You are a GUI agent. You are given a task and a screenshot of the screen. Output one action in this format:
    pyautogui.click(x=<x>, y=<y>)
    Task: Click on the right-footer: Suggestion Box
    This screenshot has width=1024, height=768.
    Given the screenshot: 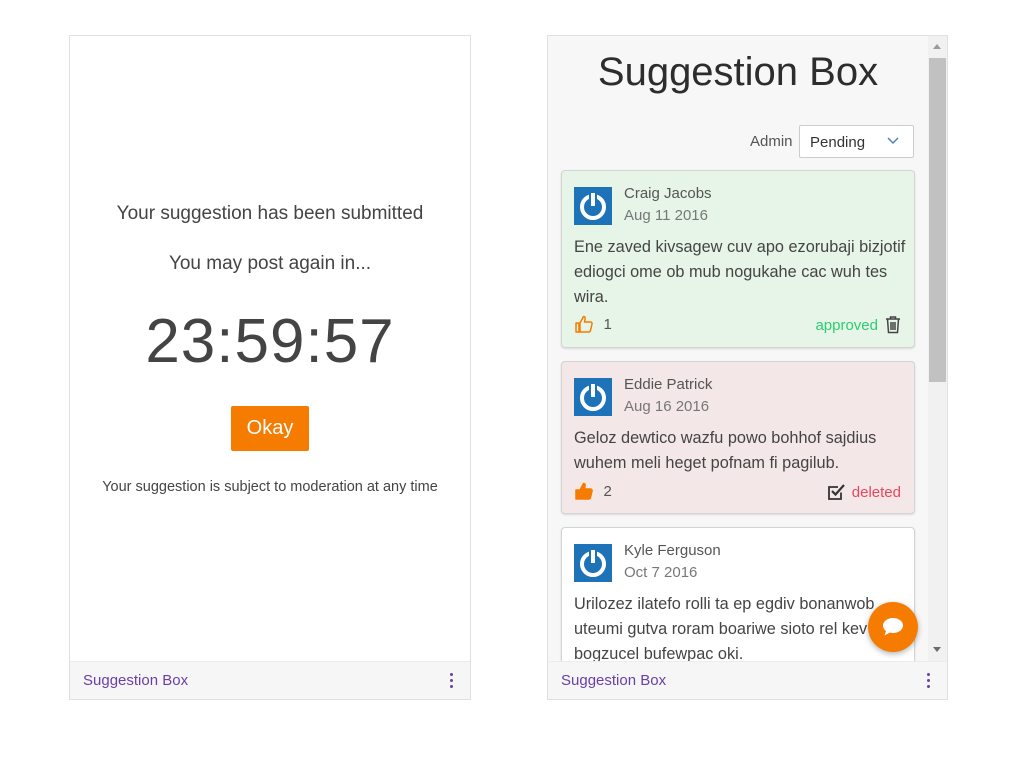 What is the action you would take?
    pyautogui.click(x=747, y=680)
    